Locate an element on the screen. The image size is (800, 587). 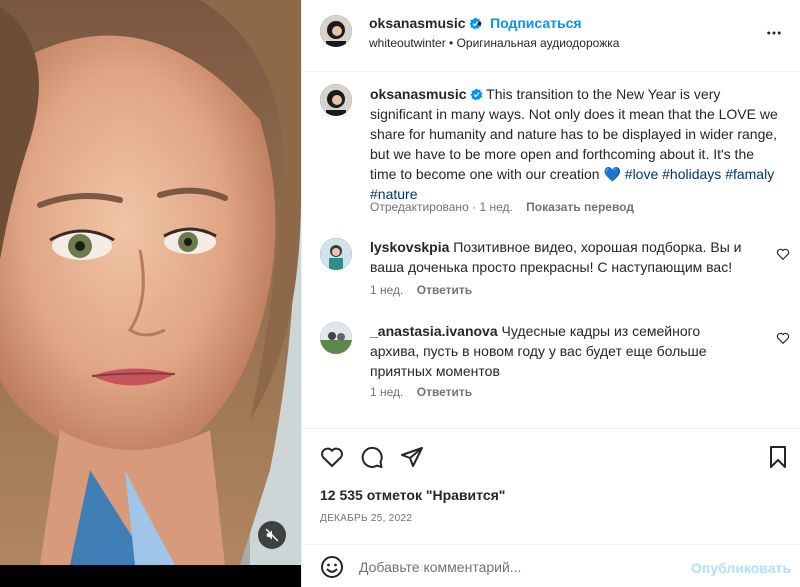
comment-composer: Опубликовать is located at coordinates (551, 565).